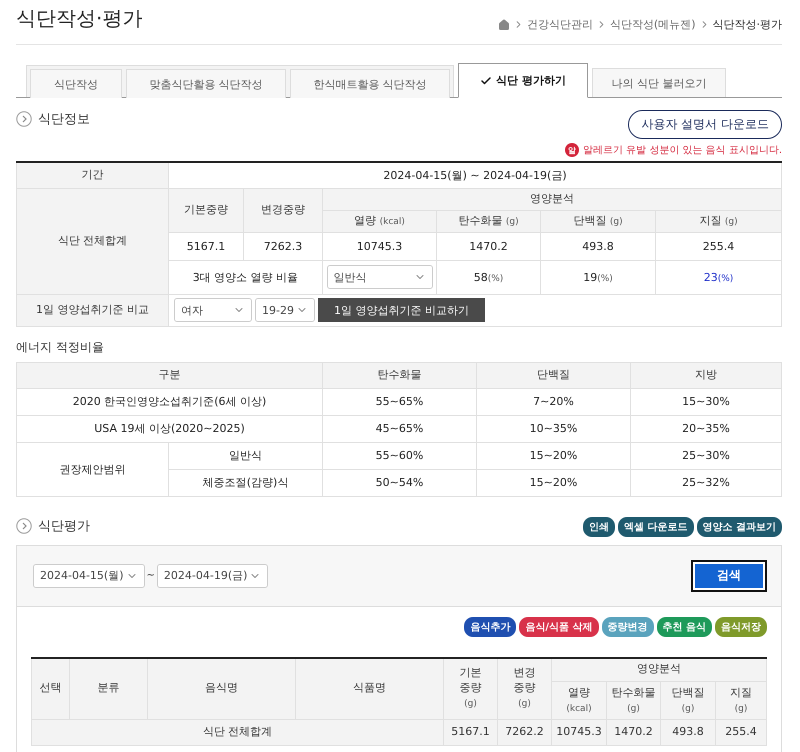 This screenshot has height=752, width=800. Describe the element at coordinates (553, 375) in the screenshot. I see `table-header: 단백질` at that location.